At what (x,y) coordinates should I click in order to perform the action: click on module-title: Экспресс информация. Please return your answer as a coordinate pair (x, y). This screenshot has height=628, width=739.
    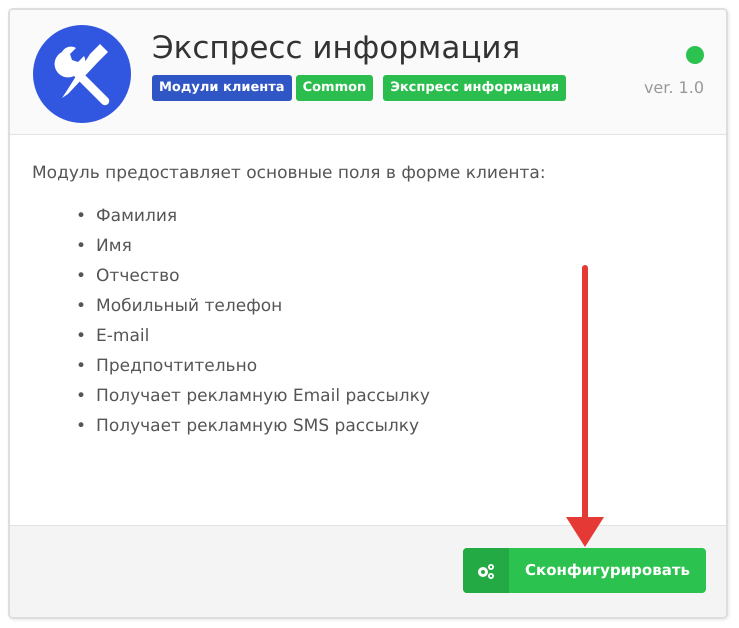
    Looking at the image, I should click on (336, 49).